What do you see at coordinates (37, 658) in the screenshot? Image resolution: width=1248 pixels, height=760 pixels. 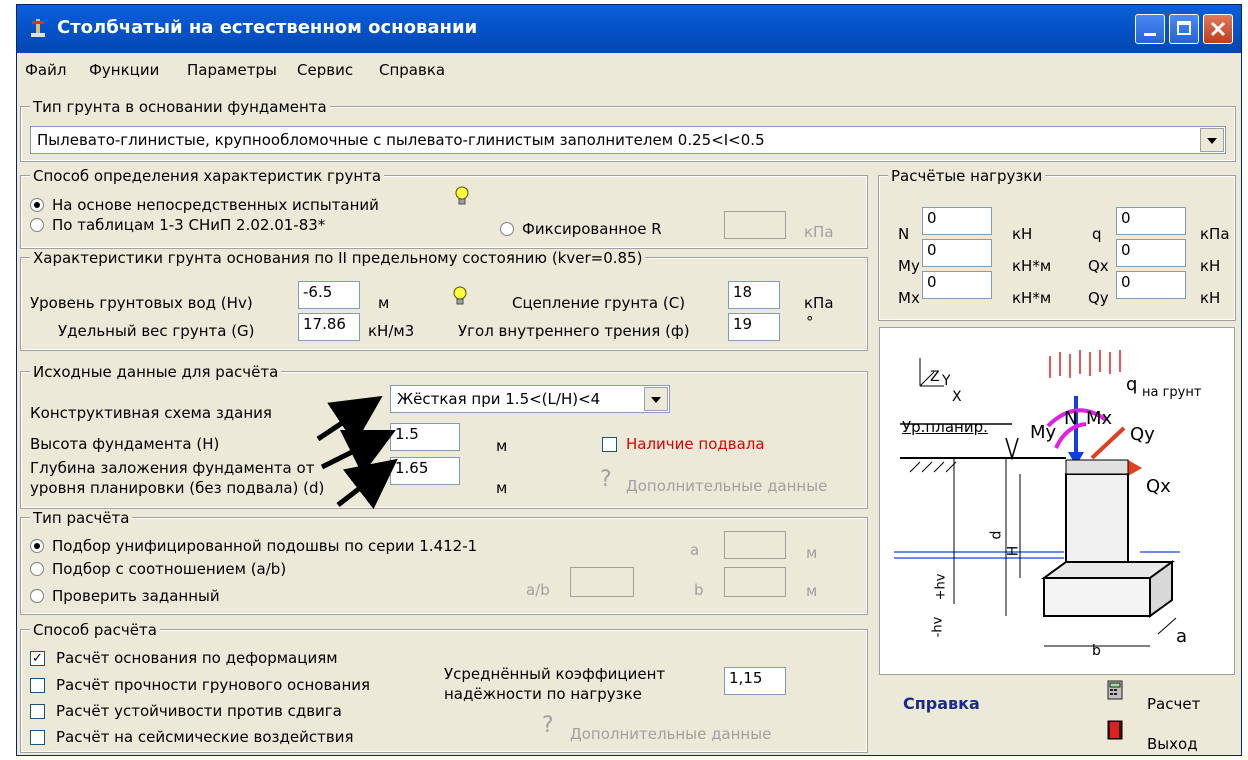 I see `deformation-checkbox: ✓` at bounding box center [37, 658].